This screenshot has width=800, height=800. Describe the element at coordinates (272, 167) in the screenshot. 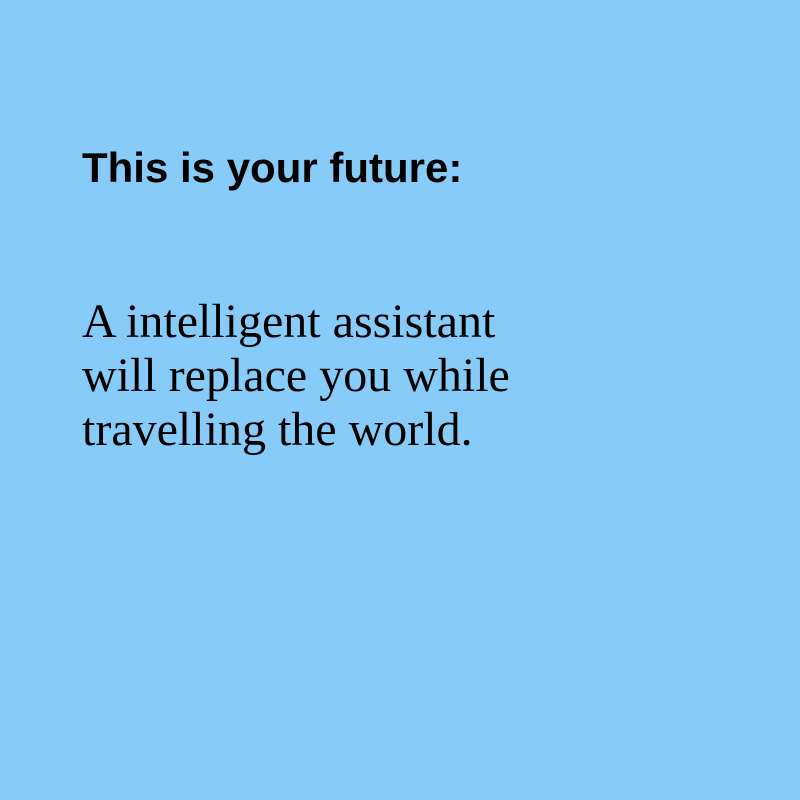

I see `heading: This is your future:` at that location.